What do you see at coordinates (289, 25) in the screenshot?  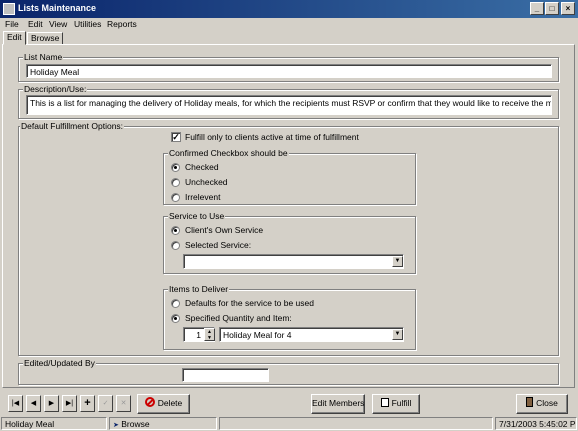 I see `menu-bar: File Edit View Utilities Reports` at bounding box center [289, 25].